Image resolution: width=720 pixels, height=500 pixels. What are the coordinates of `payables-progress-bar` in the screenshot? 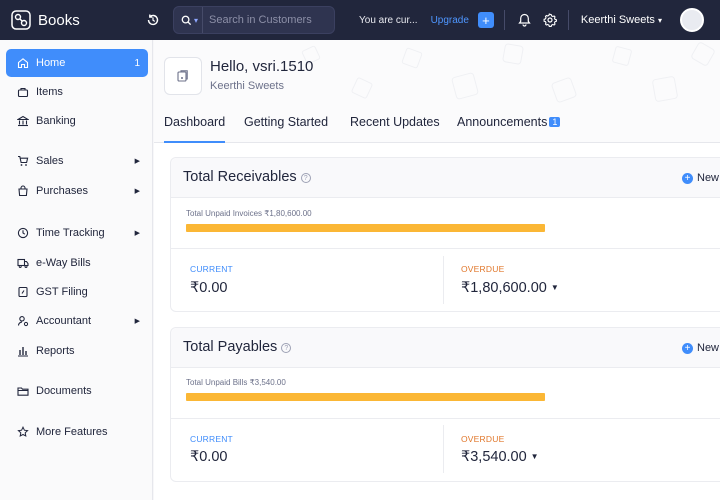 It's located at (365, 397).